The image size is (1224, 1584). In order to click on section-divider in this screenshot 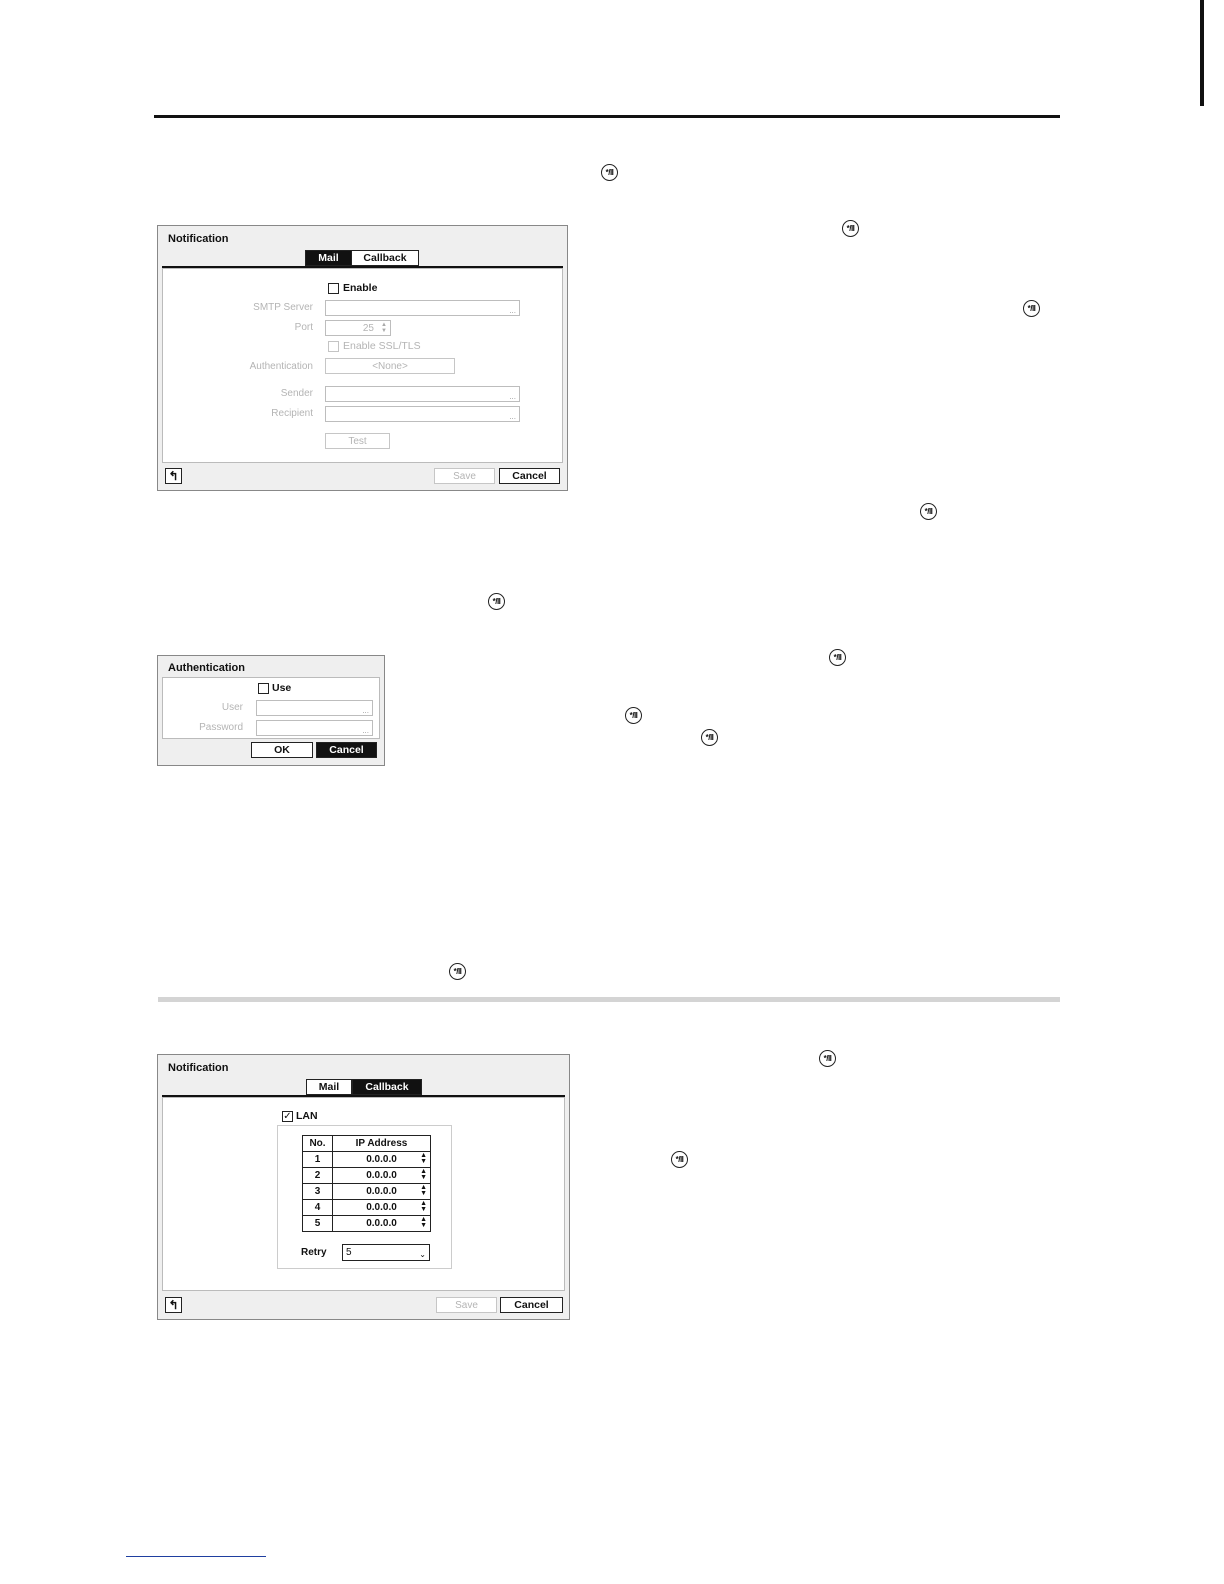, I will do `click(609, 999)`.